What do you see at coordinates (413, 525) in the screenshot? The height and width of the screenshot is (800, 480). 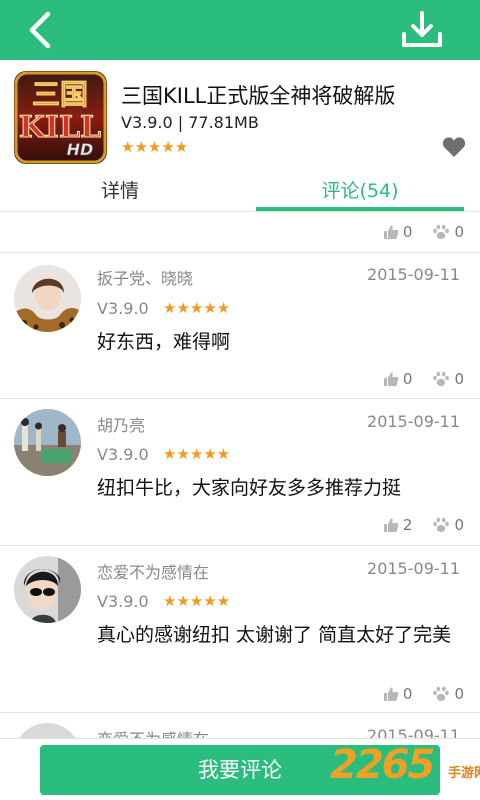 I see `reaction-row: 2 0` at bounding box center [413, 525].